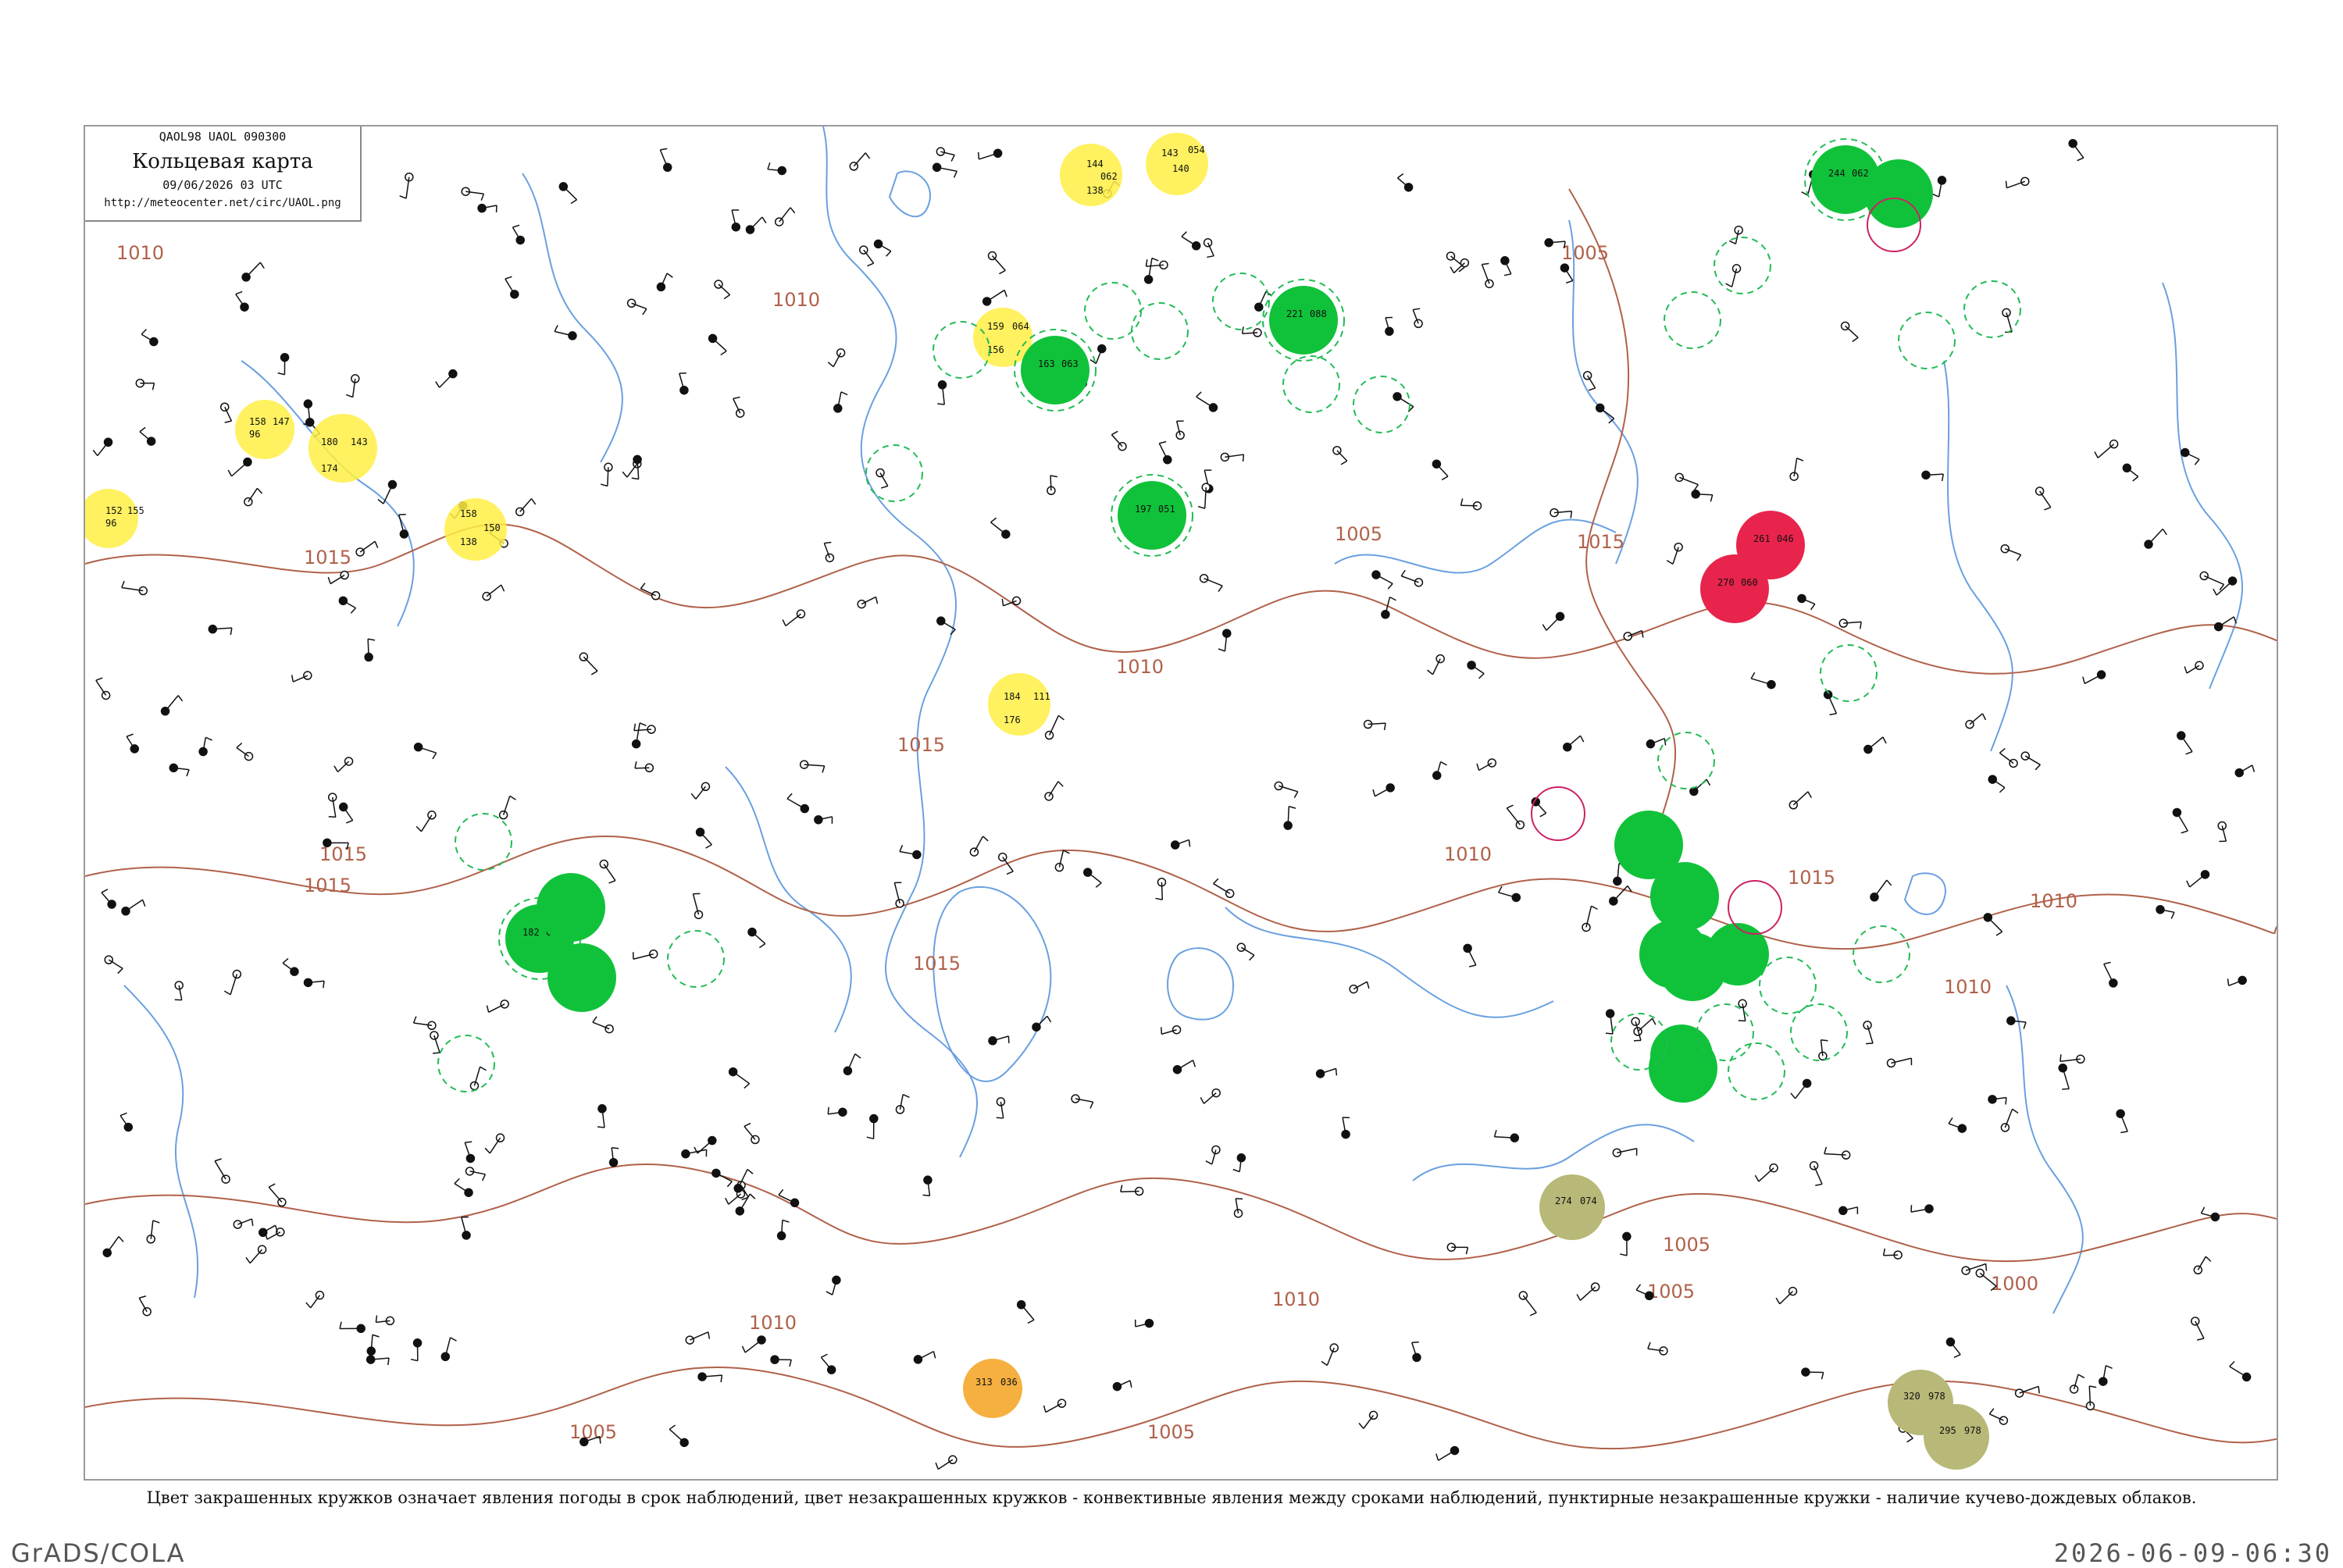 The image size is (2343, 1568). I want to click on station-value: 274, so click(1563, 1201).